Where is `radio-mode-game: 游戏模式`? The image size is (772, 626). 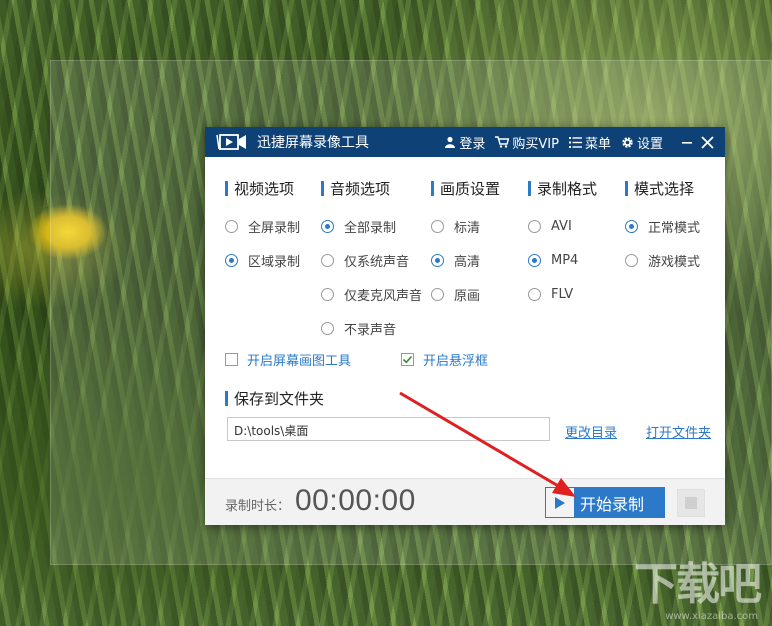 radio-mode-game: 游戏模式 is located at coordinates (662, 260).